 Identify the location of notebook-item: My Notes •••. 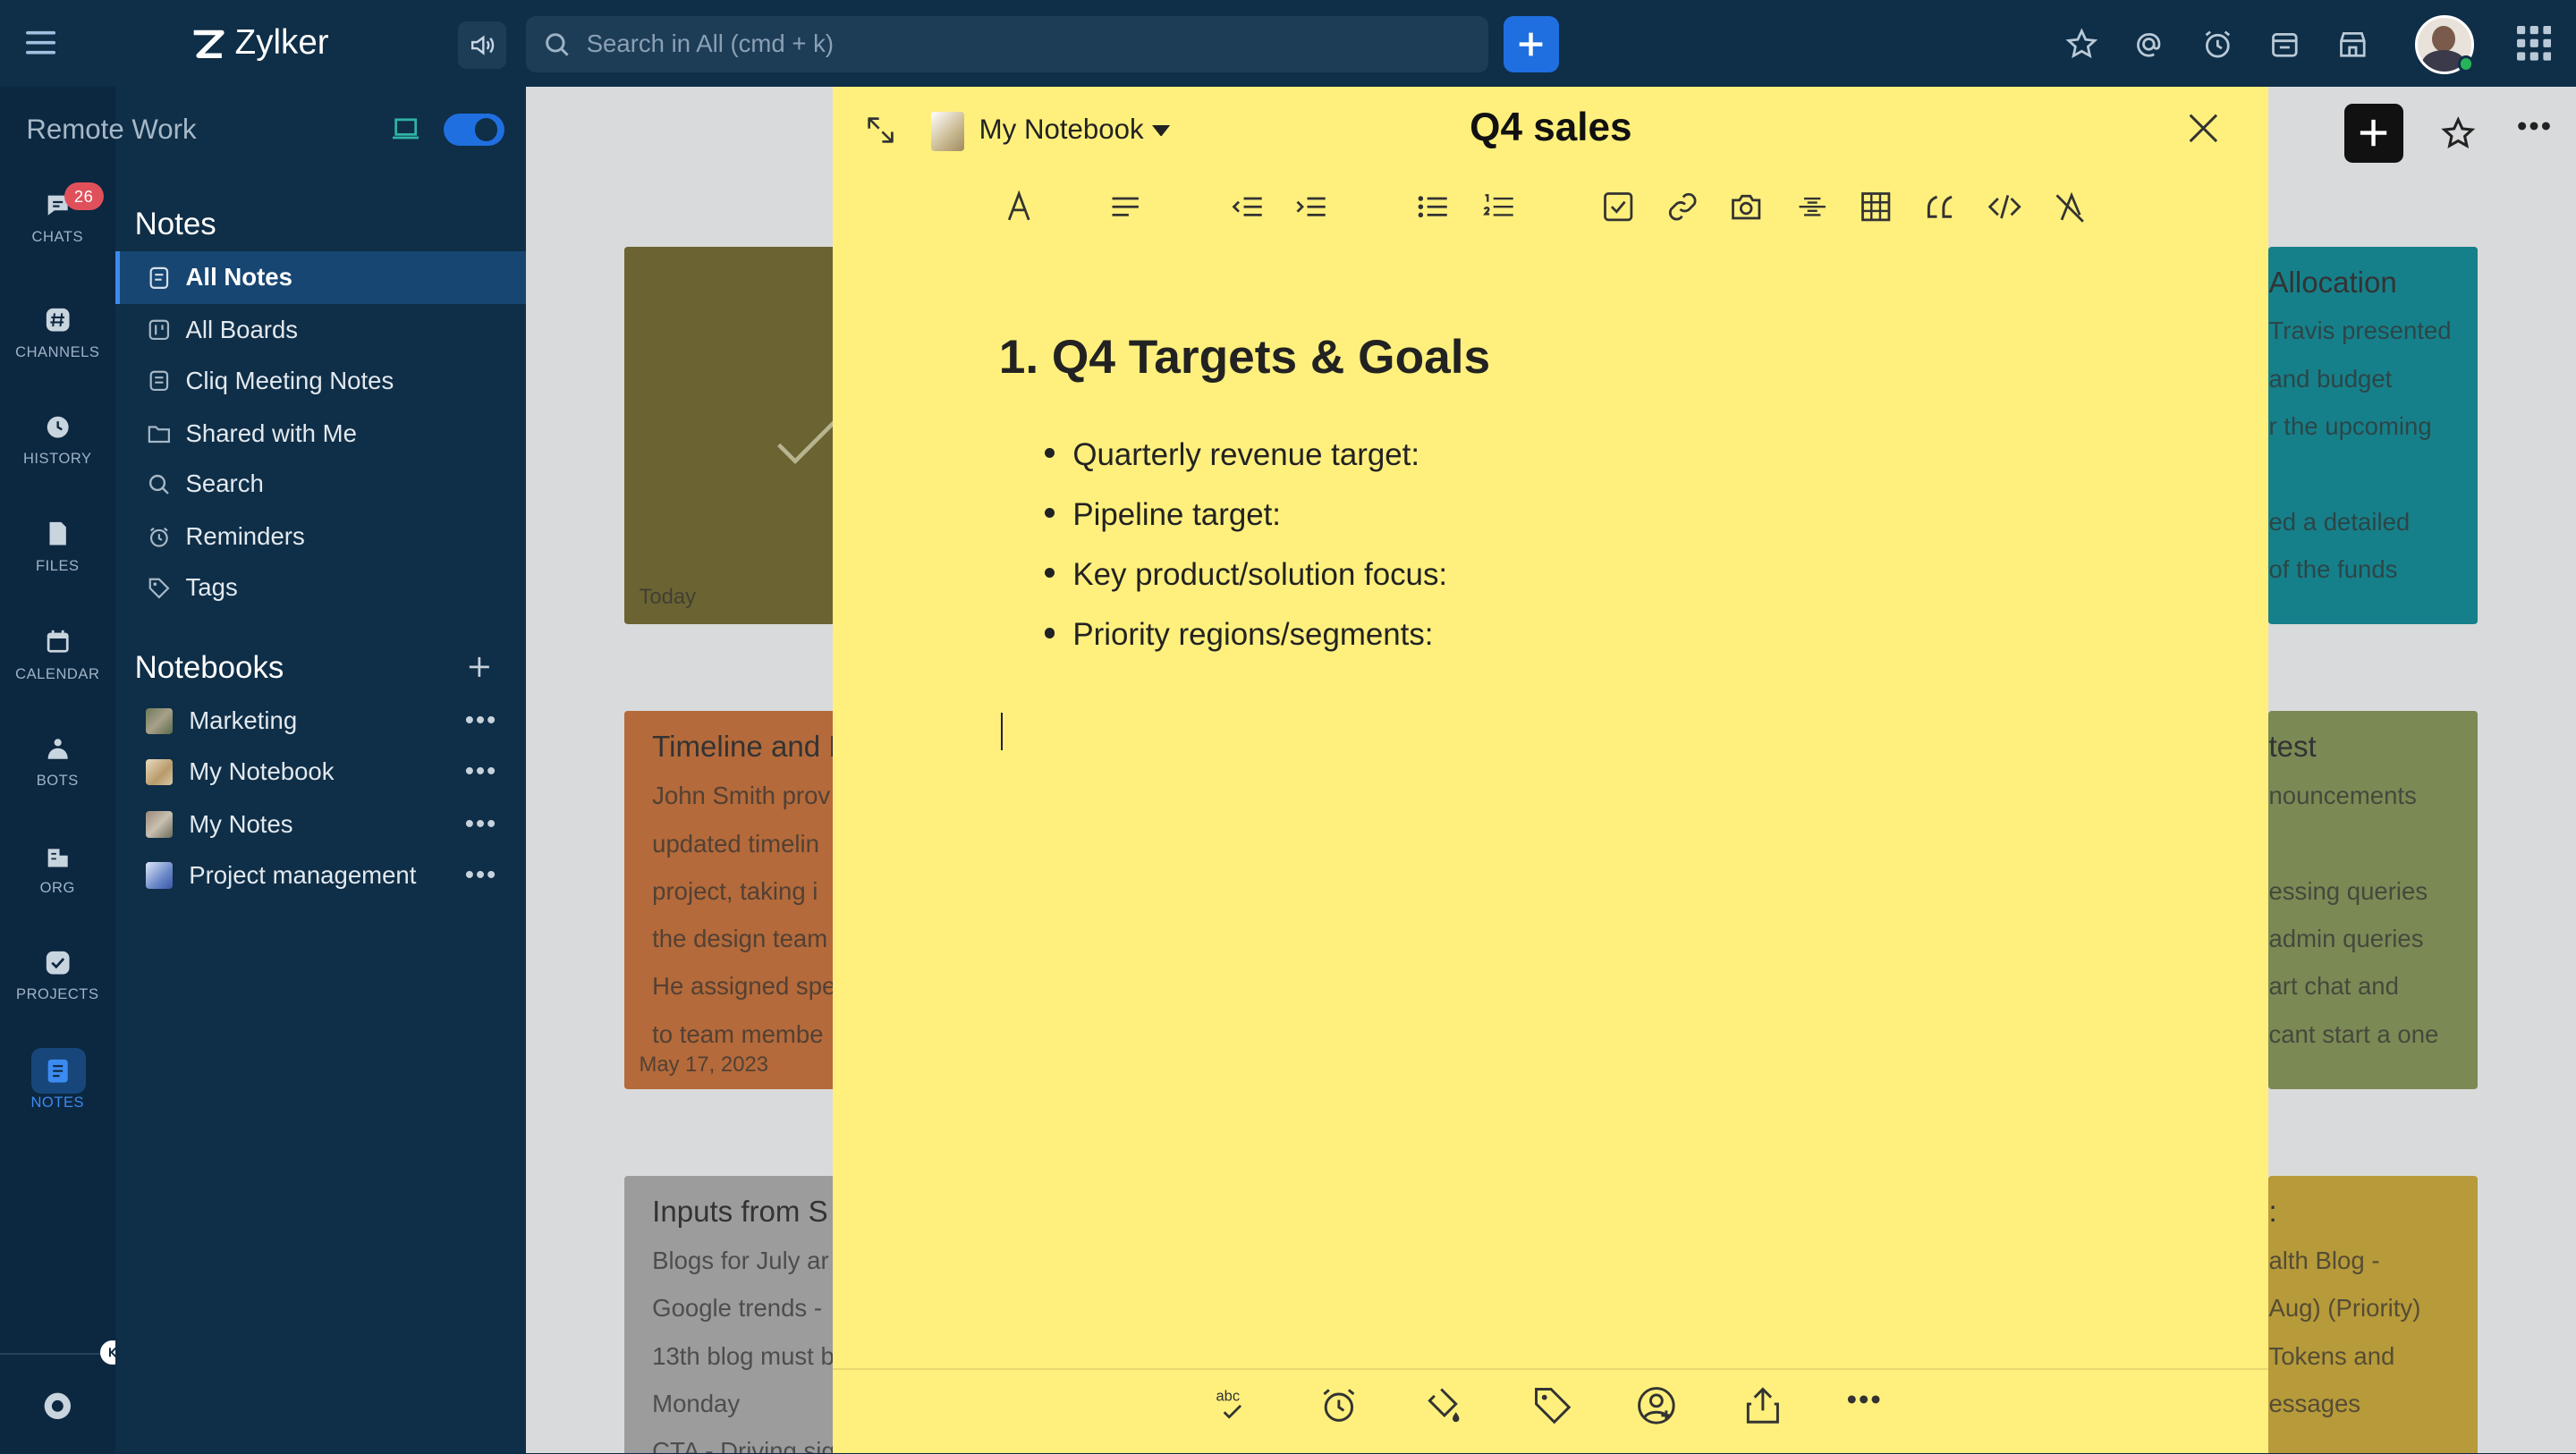
(320, 825).